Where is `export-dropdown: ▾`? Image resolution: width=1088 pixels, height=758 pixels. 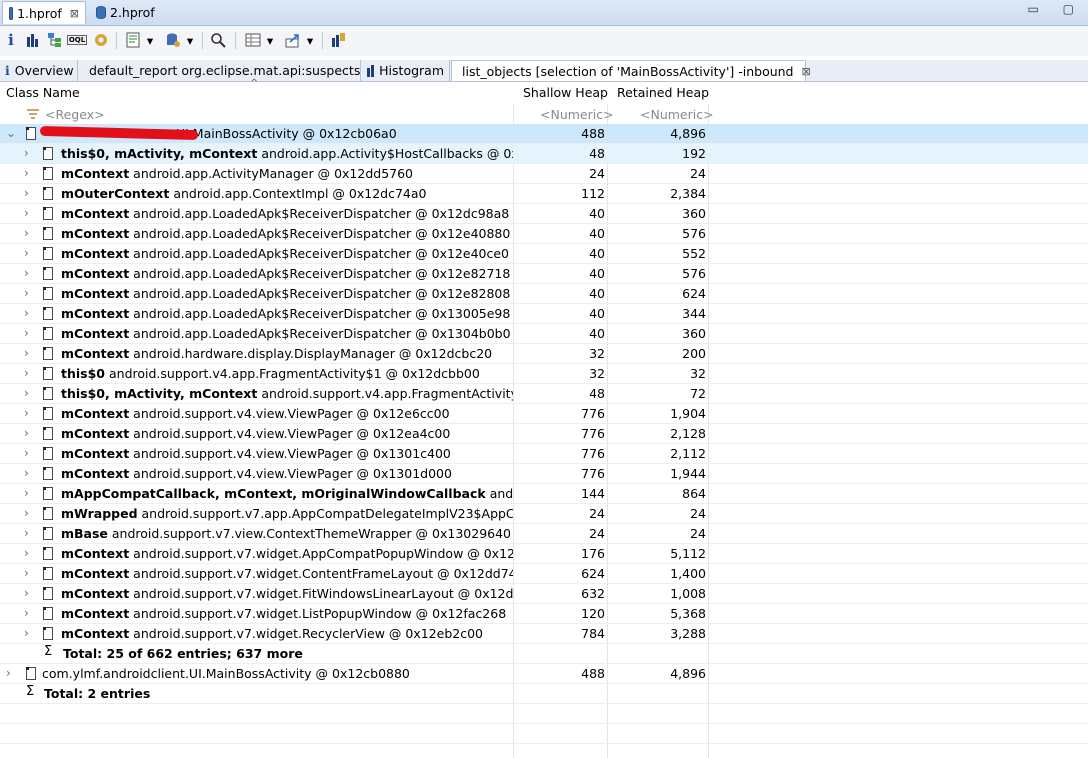 export-dropdown: ▾ is located at coordinates (310, 40).